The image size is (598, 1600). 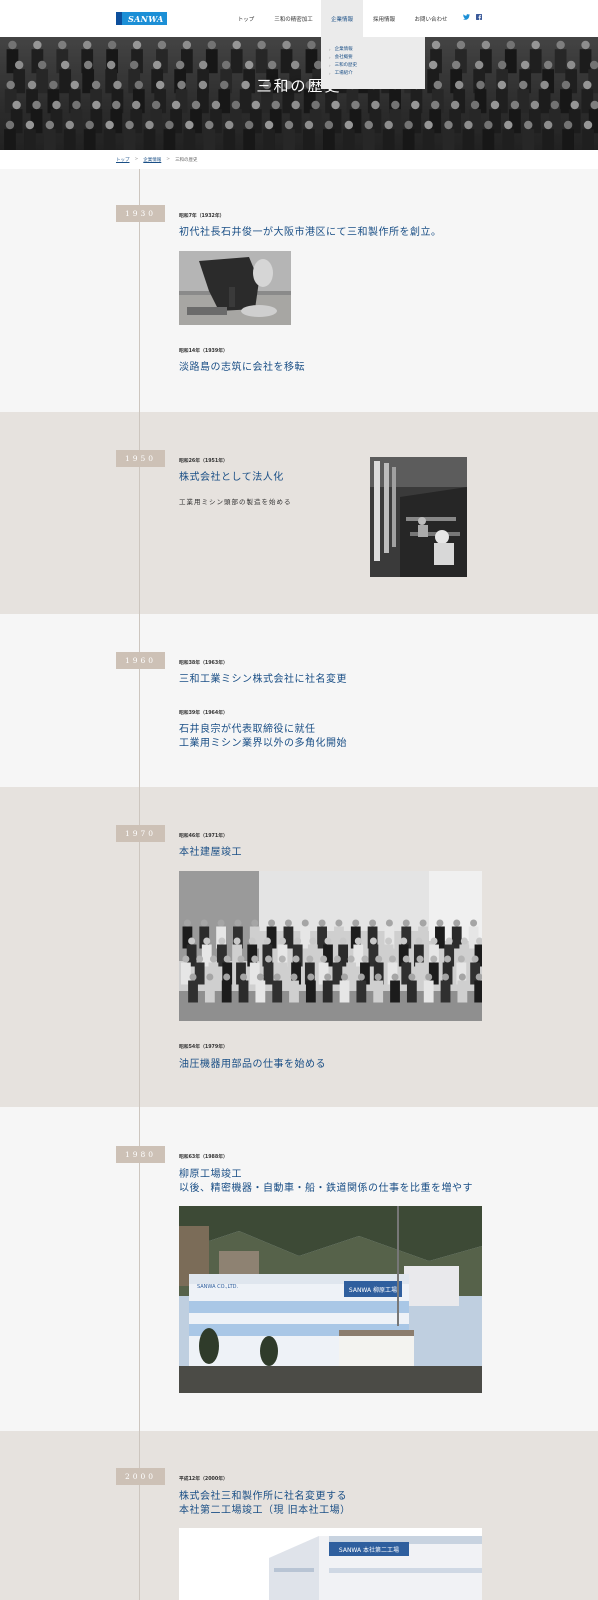 What do you see at coordinates (210, 1174) in the screenshot?
I see `event-title-line1: 柳原工場竣工` at bounding box center [210, 1174].